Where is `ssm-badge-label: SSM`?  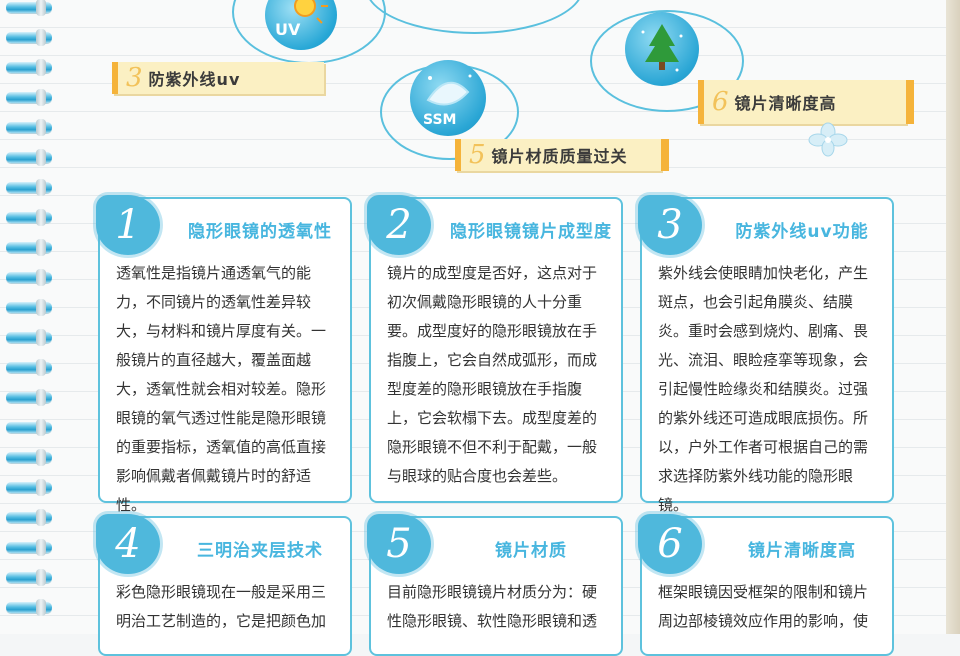
ssm-badge-label: SSM is located at coordinates (440, 120).